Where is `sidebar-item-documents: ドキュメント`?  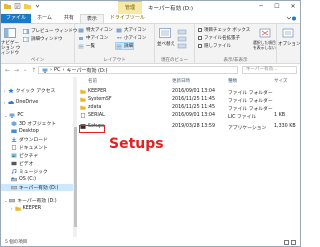 sidebar-item-documents: ドキュメント is located at coordinates (37, 147).